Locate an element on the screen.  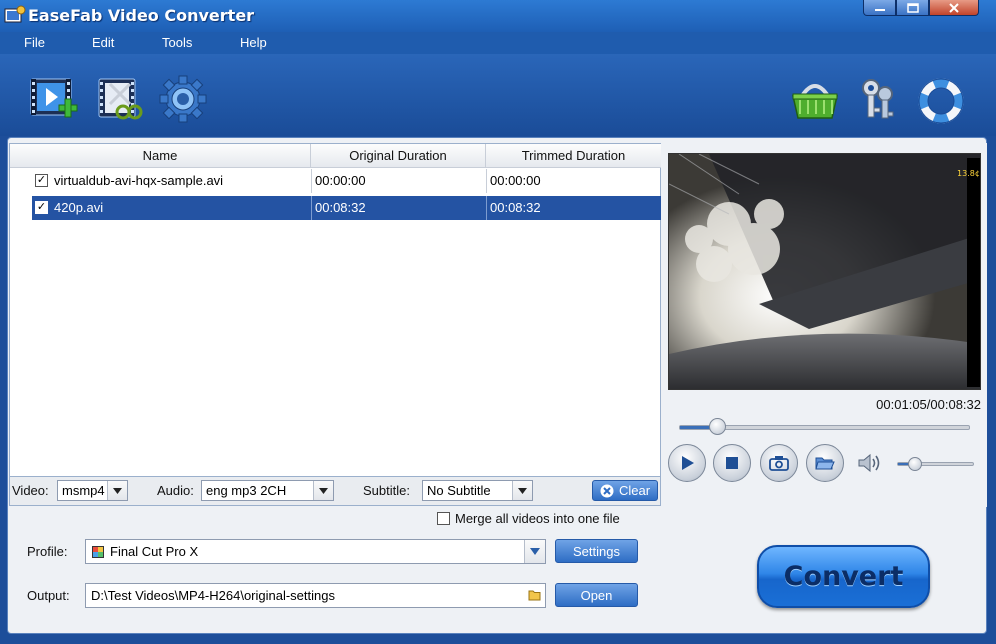
menu-file: File is located at coordinates (34, 42).